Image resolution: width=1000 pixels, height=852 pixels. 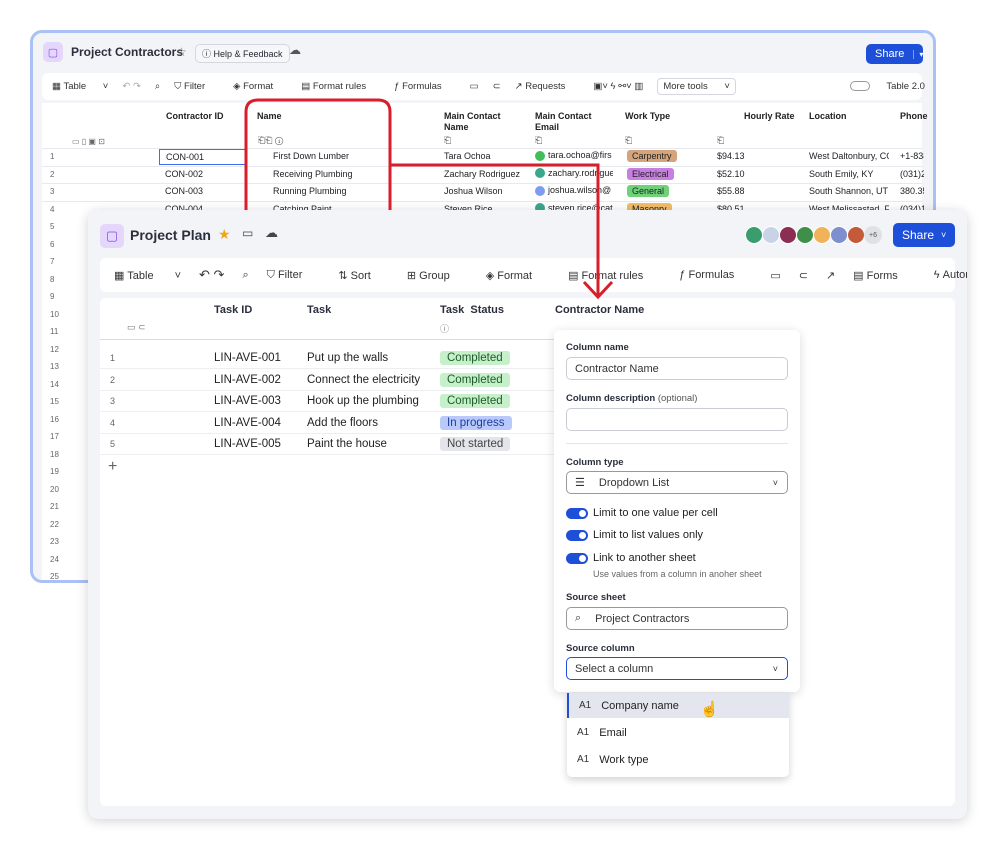 What do you see at coordinates (318, 154) in the screenshot?
I see `highlight-box` at bounding box center [318, 154].